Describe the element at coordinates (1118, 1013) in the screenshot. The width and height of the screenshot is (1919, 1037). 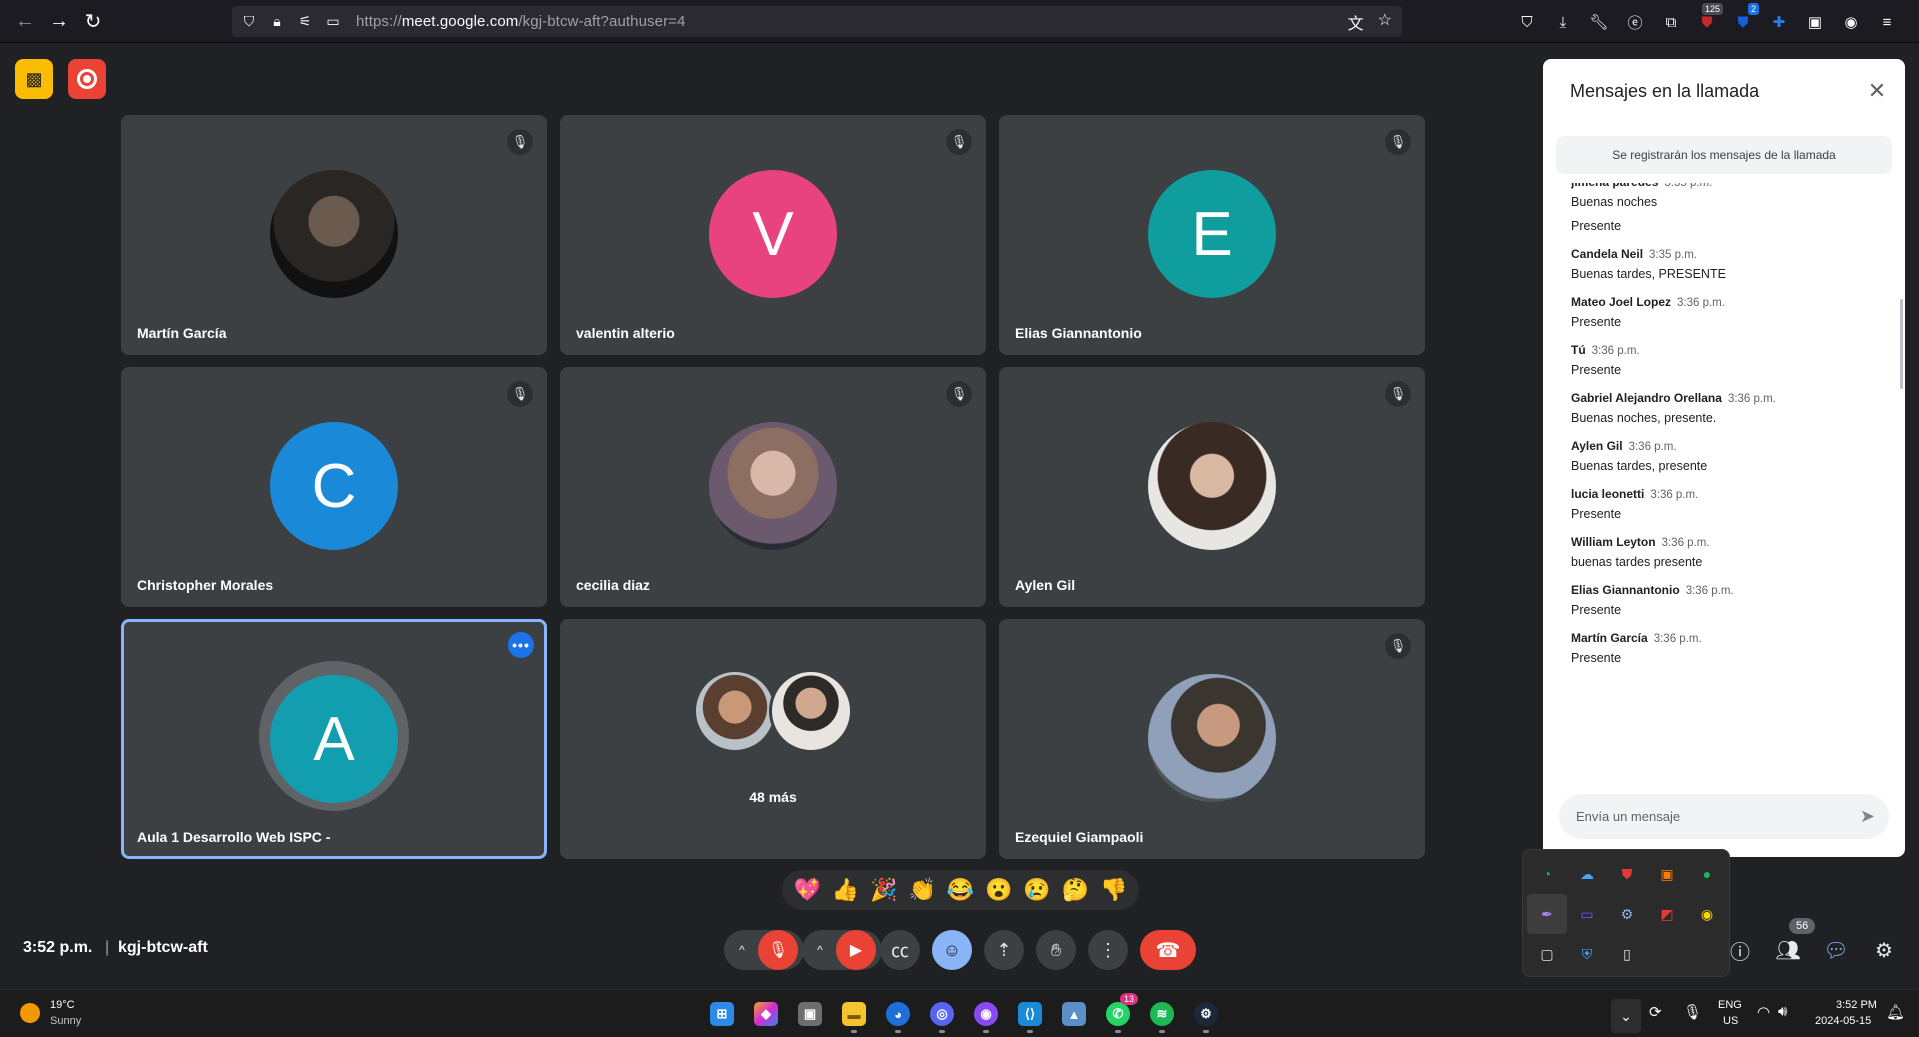
I see `whatsapp-icon: ✆ 13` at that location.